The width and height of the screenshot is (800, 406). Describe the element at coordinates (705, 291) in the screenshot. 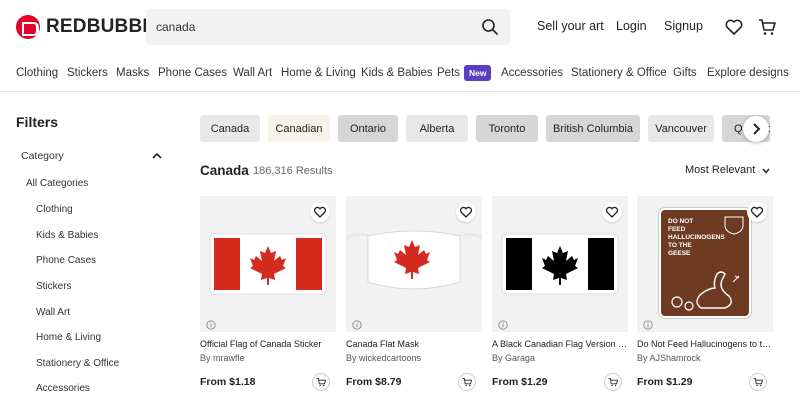

I see `goose-icon` at that location.